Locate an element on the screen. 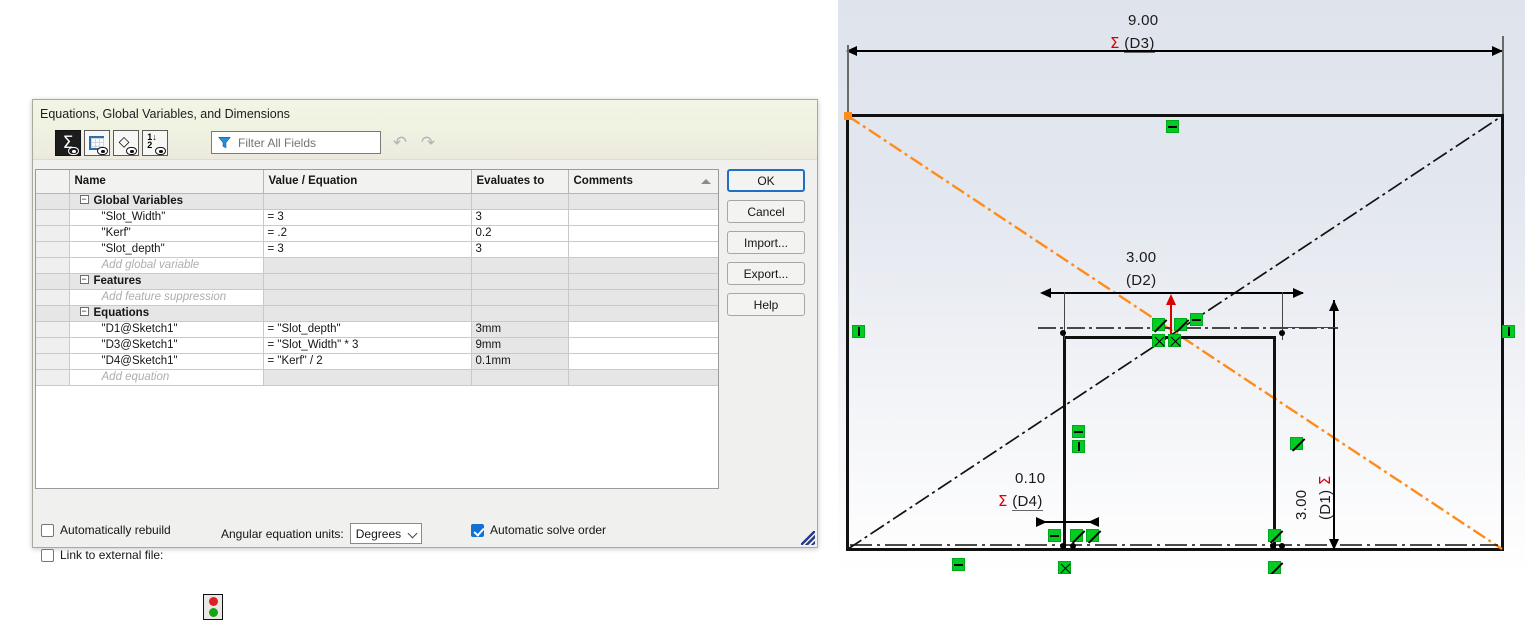  table-row: "Slot_depth" = 3 3 is located at coordinates (377, 249).